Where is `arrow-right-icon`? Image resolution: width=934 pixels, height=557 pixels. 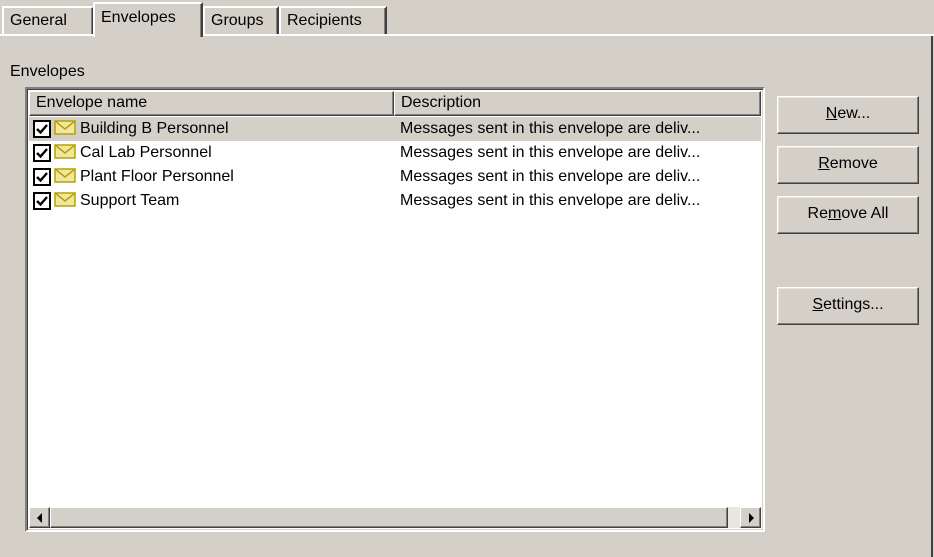 arrow-right-icon is located at coordinates (751, 518).